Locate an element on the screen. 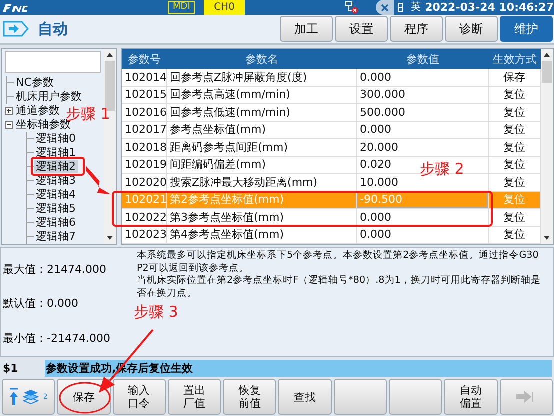 The width and height of the screenshot is (554, 416). table-cell: 保存 is located at coordinates (515, 77).